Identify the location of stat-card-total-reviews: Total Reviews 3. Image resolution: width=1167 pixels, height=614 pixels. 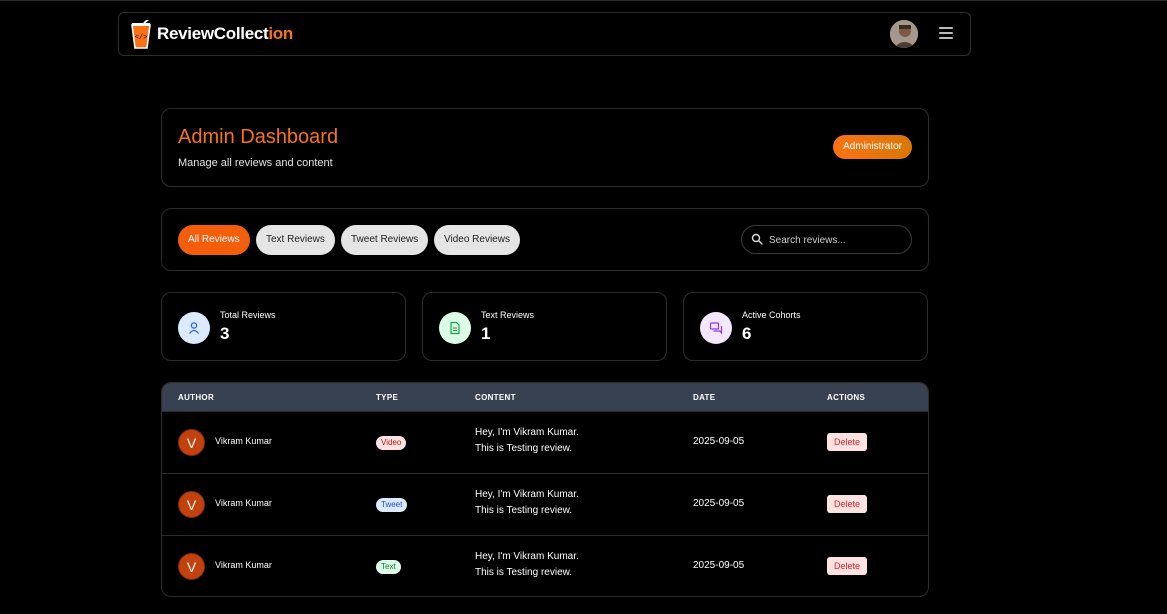
(283, 326).